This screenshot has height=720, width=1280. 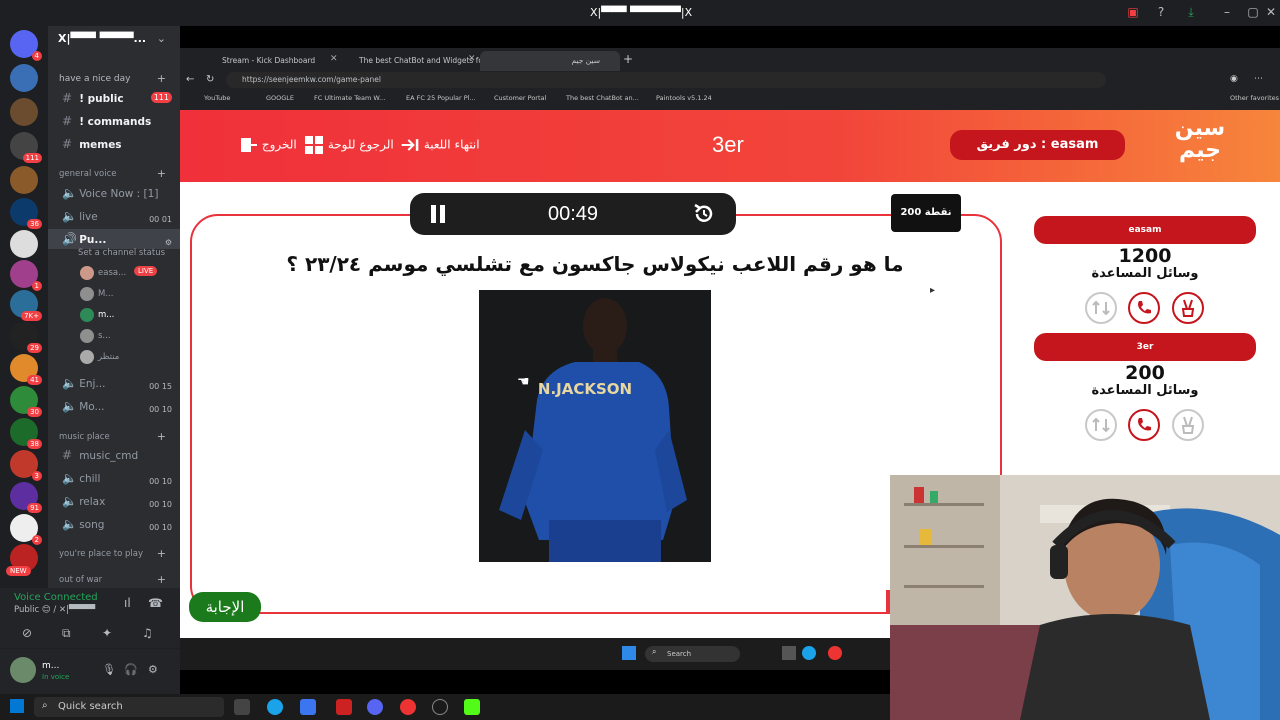 I want to click on server-icon: 7K+, so click(x=26, y=305).